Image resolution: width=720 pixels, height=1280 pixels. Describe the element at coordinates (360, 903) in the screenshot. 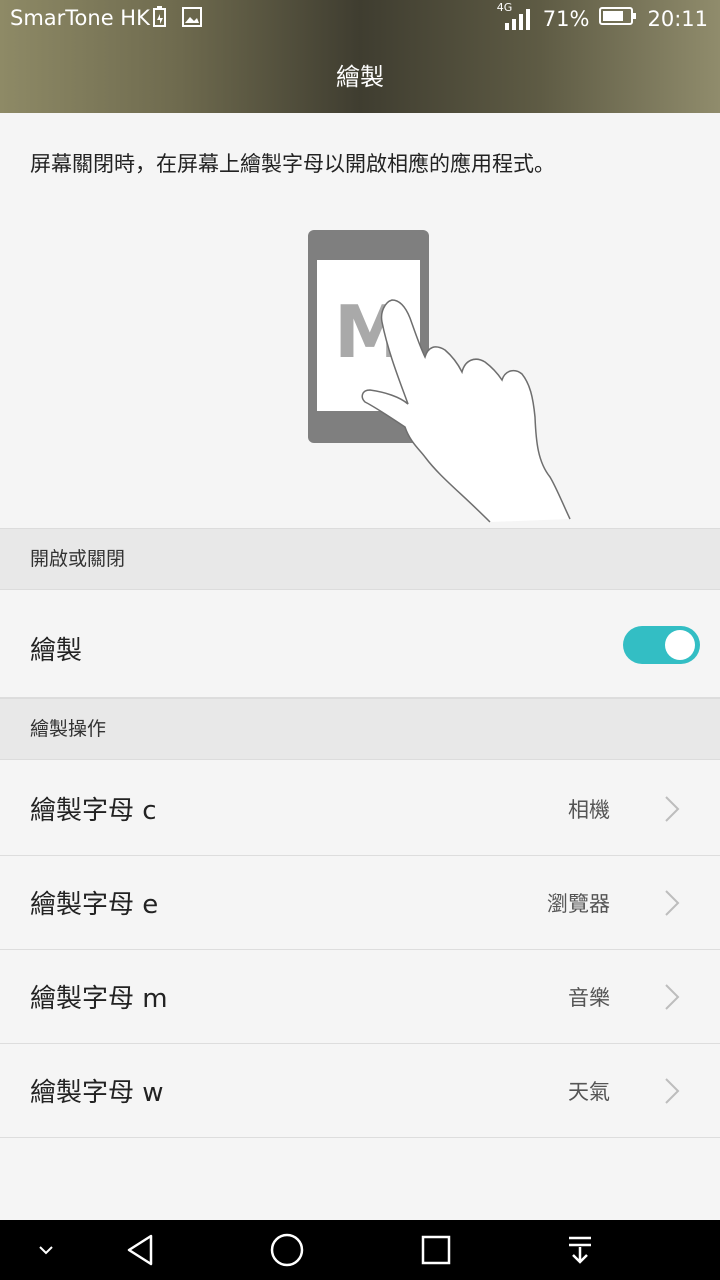

I see `list-item-draw-e: 繪製字母 e 瀏覽器` at that location.